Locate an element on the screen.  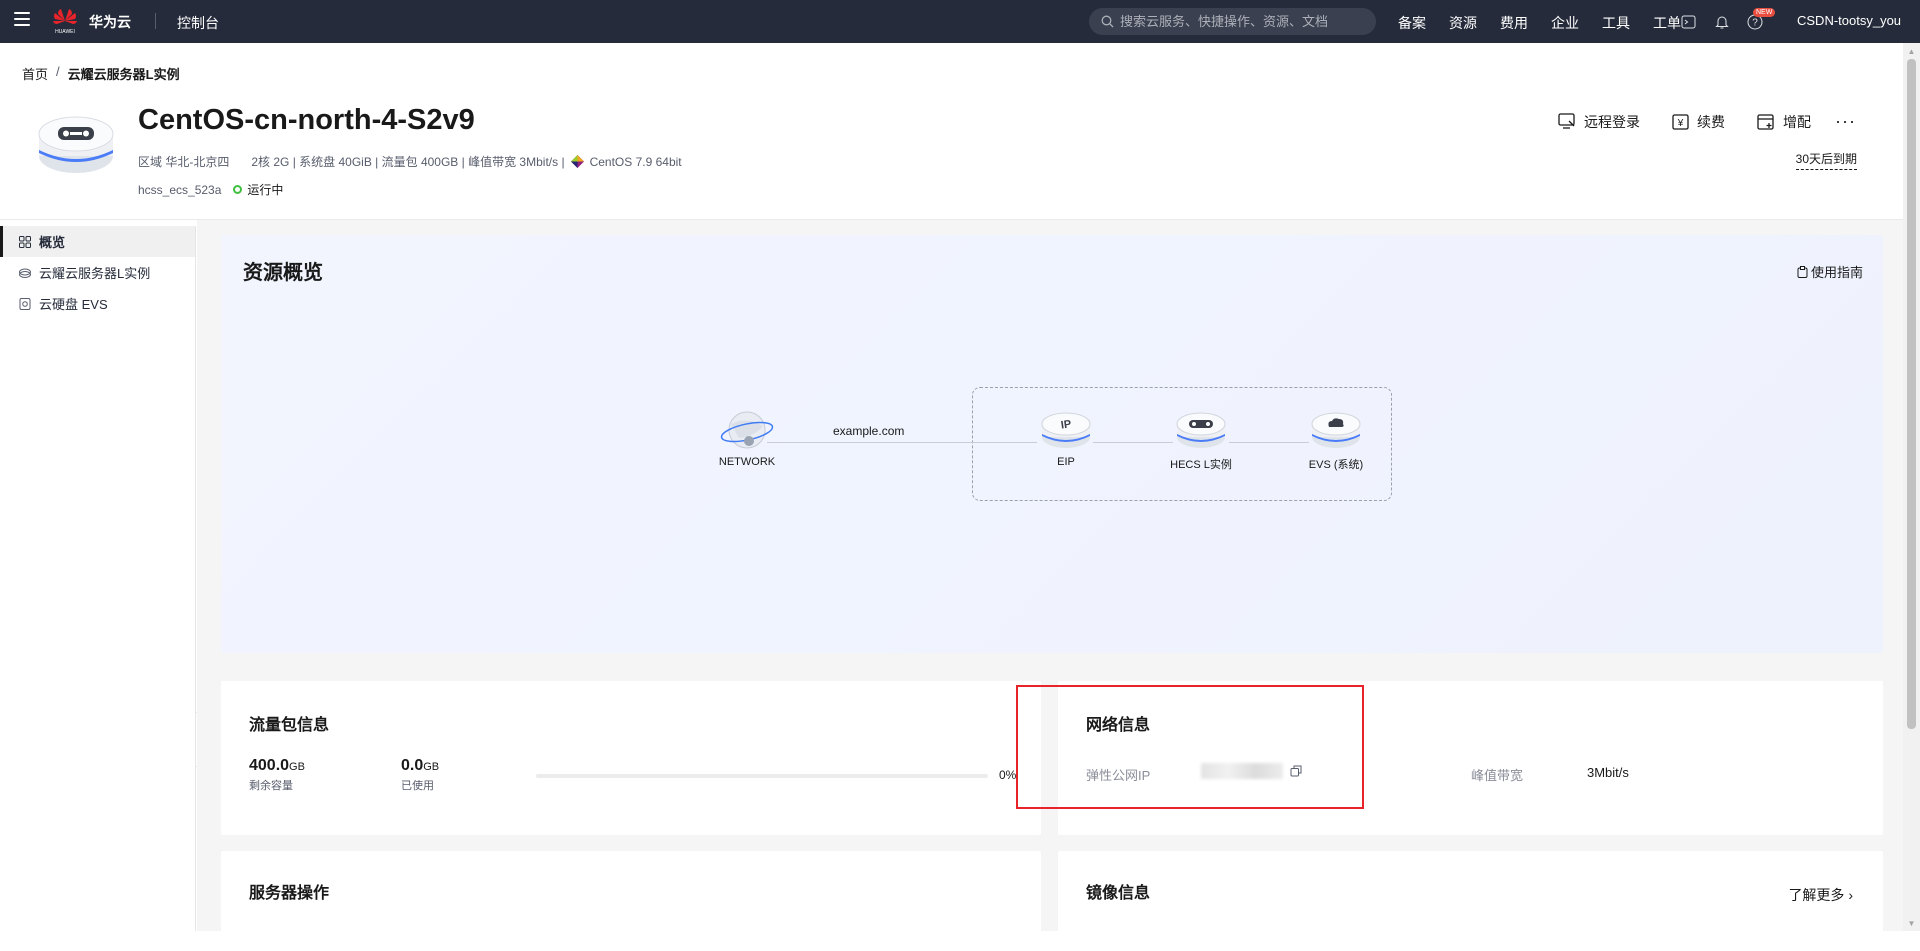
cloud-server-icon is located at coordinates (25, 273).